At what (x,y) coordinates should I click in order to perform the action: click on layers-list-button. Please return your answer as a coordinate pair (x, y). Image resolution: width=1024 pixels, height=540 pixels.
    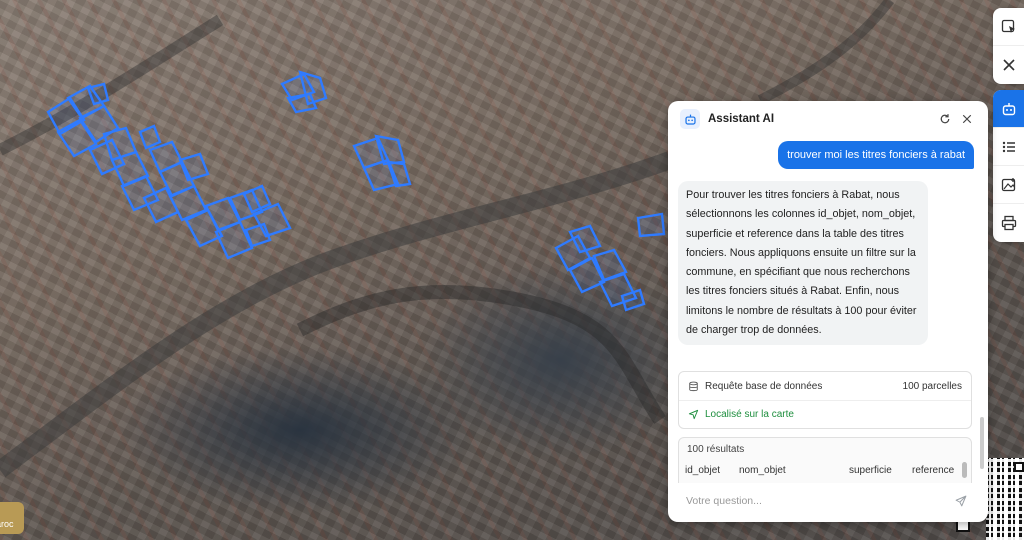
    Looking at the image, I should click on (1008, 147).